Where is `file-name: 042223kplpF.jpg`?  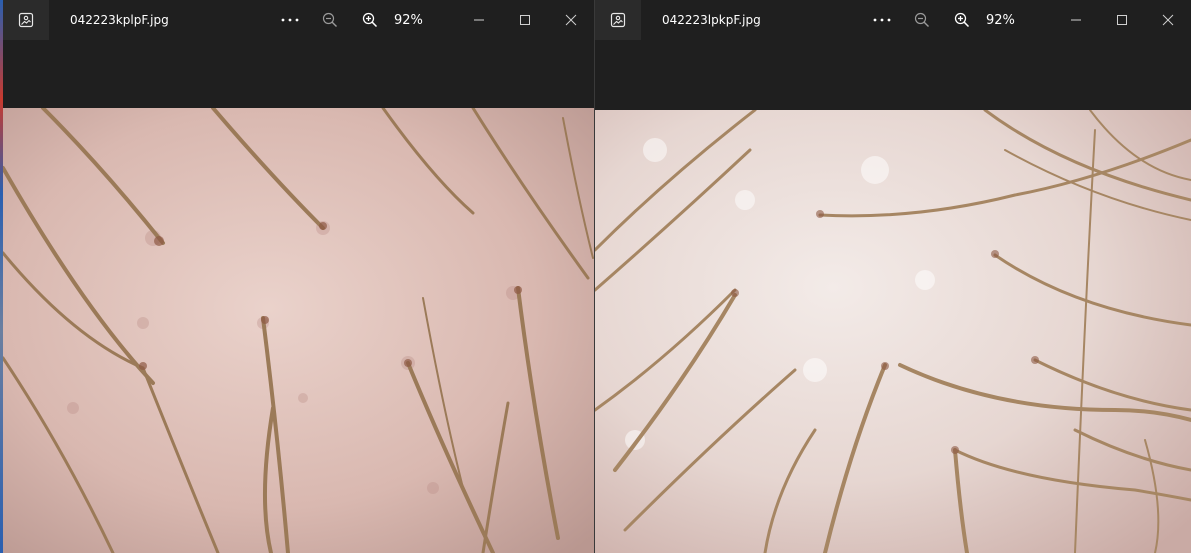
file-name: 042223kplpF.jpg is located at coordinates (119, 20).